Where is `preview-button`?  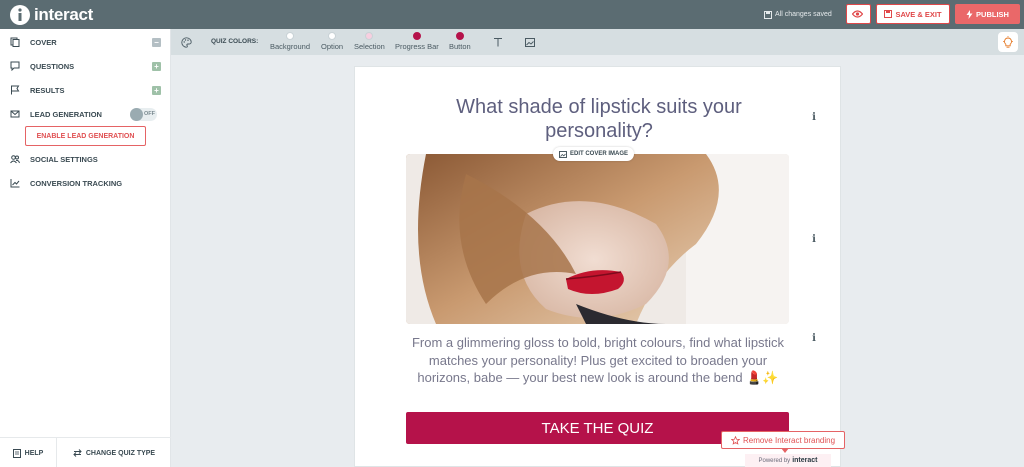
preview-button is located at coordinates (858, 14).